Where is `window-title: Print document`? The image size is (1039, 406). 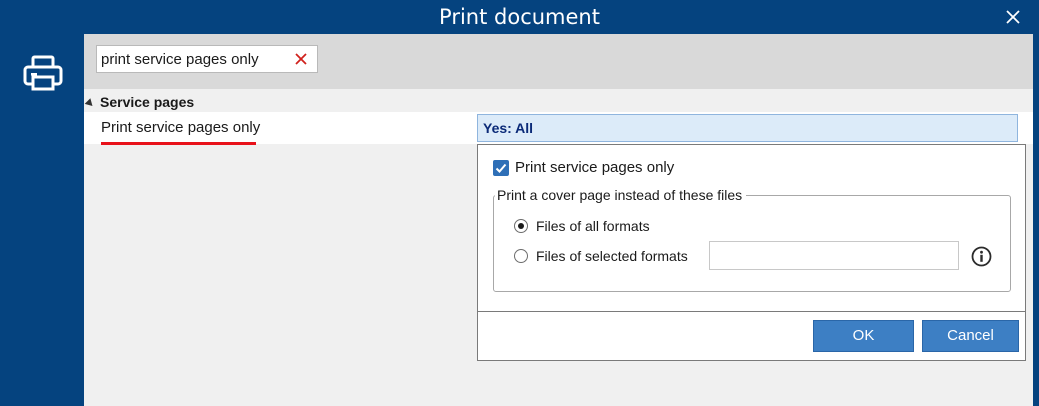 window-title: Print document is located at coordinates (519, 17).